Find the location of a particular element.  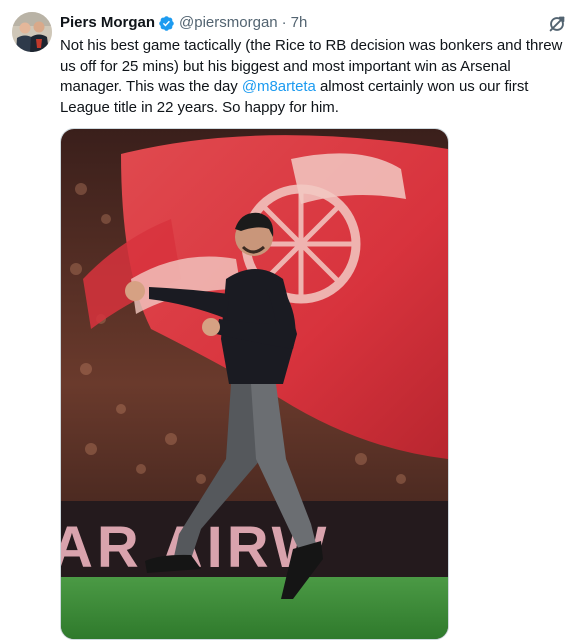

avatar is located at coordinates (32, 32).